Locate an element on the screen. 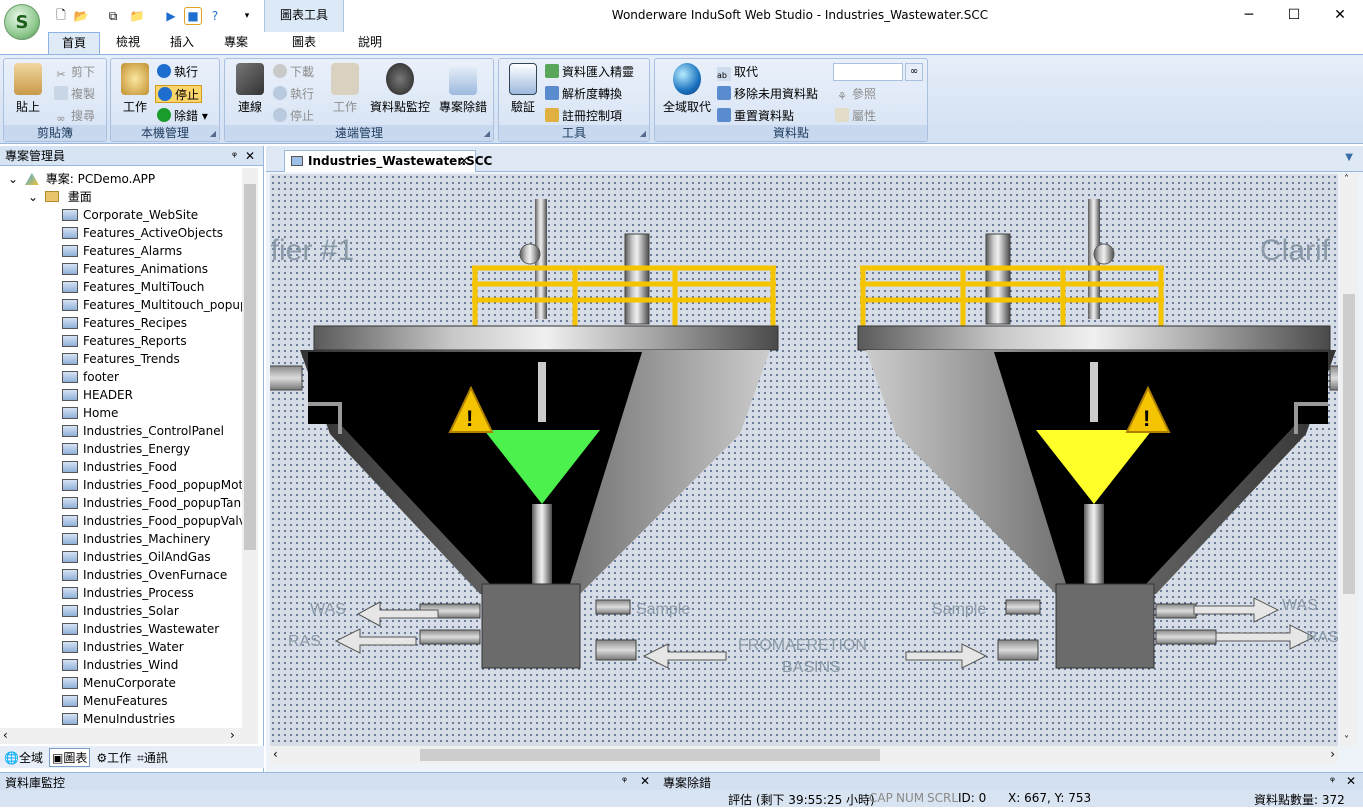 This screenshot has height=808, width=1363. tree-item-screen: Industries_OvenFurnace is located at coordinates (144, 575).